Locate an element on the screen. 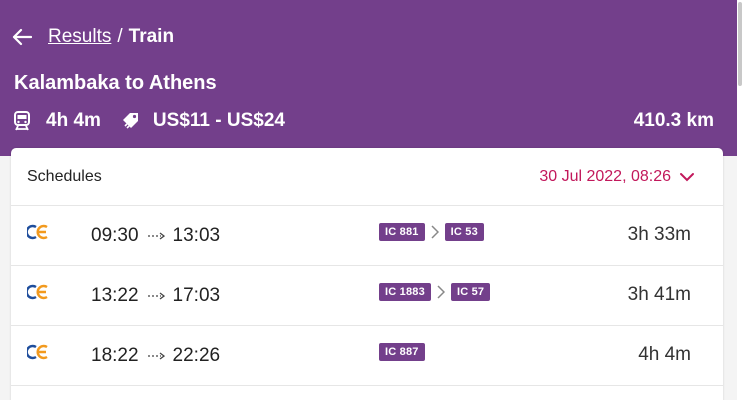 The height and width of the screenshot is (400, 743). schedule-duration: 4h 4m is located at coordinates (664, 354).